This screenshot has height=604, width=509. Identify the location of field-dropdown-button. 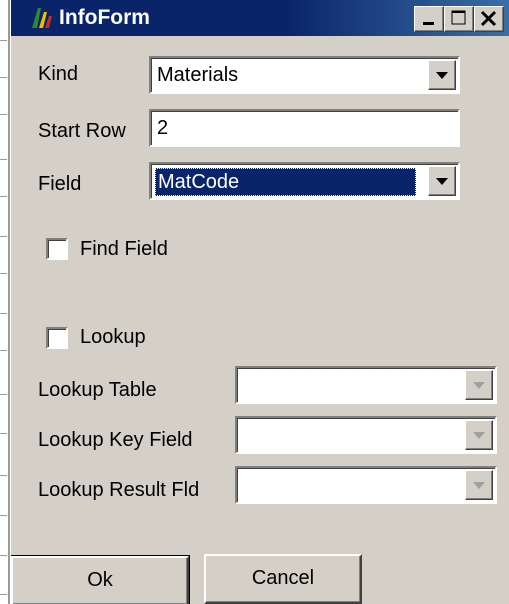
(442, 181).